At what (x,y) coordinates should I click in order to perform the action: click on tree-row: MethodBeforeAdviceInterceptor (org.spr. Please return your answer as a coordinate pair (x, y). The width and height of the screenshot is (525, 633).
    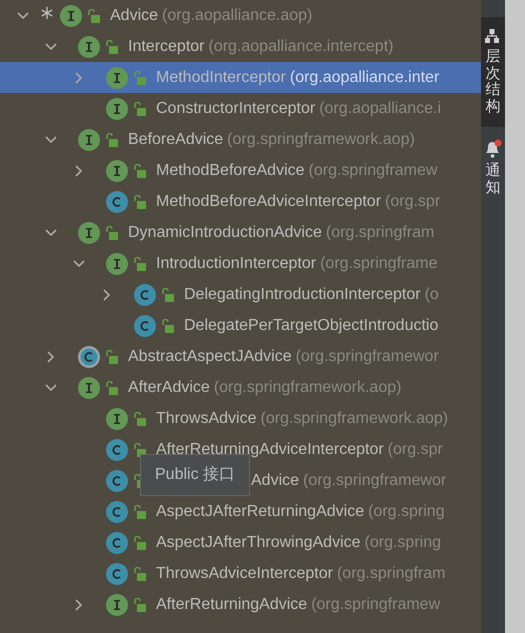
    Looking at the image, I should click on (240, 201).